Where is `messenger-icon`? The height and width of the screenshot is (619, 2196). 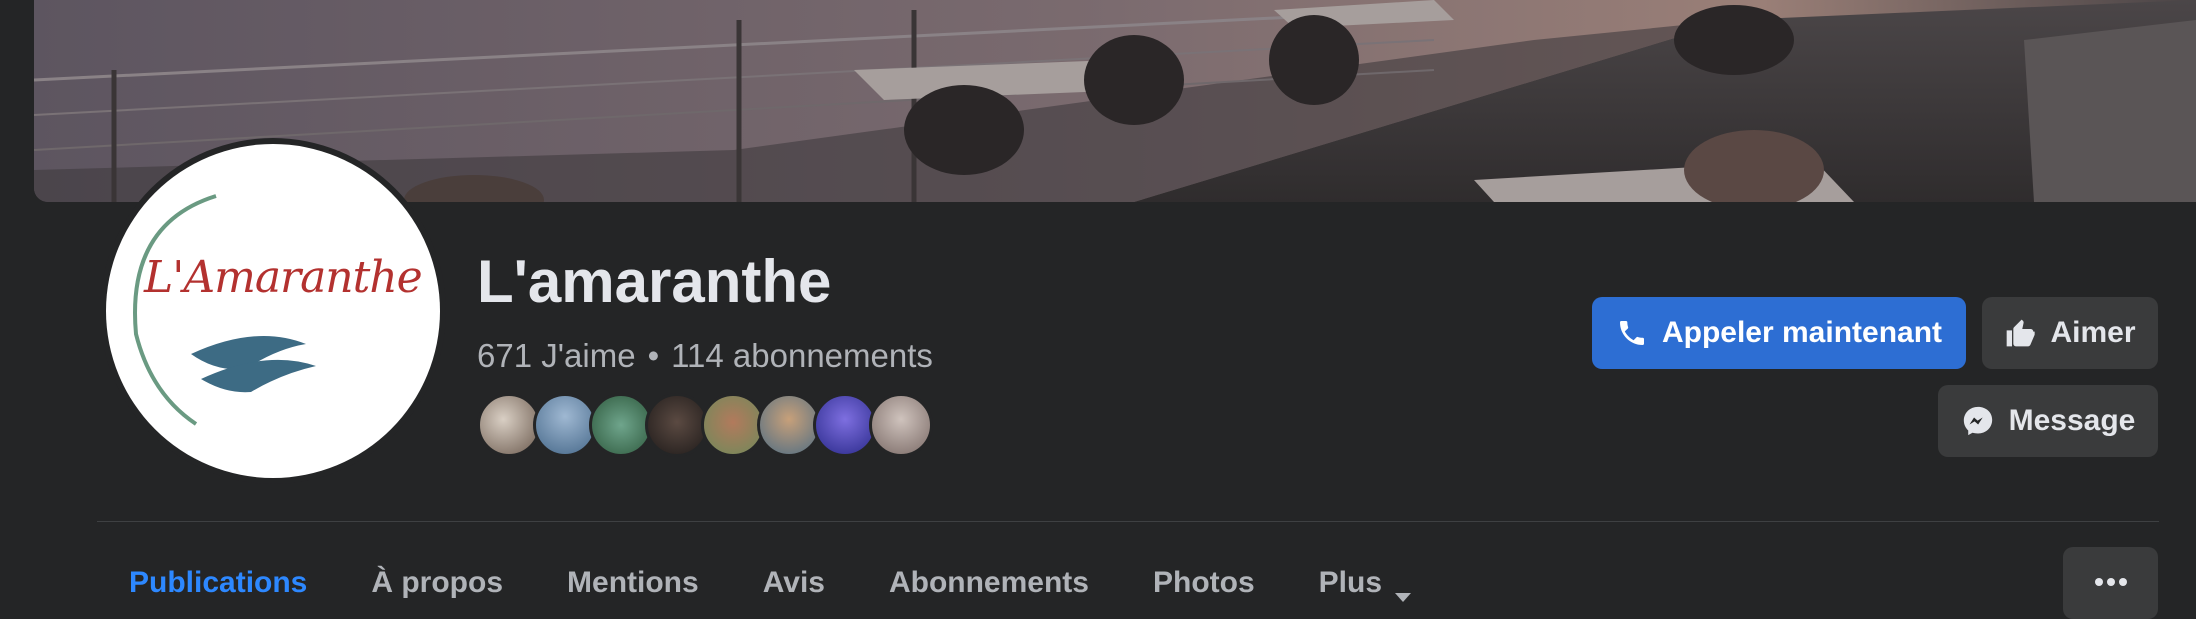 messenger-icon is located at coordinates (1978, 421).